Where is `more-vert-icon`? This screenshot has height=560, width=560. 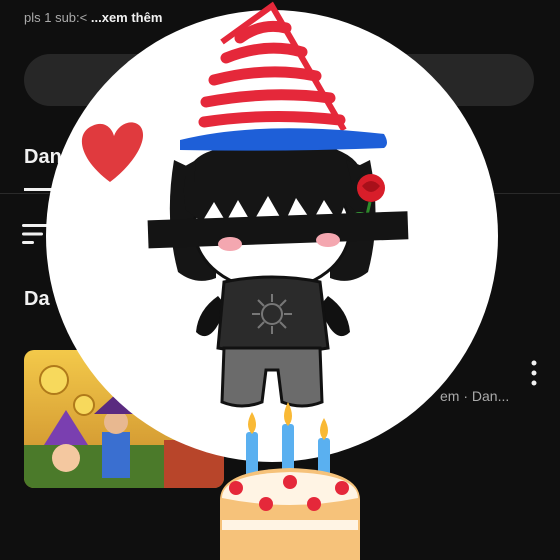 more-vert-icon is located at coordinates (534, 373).